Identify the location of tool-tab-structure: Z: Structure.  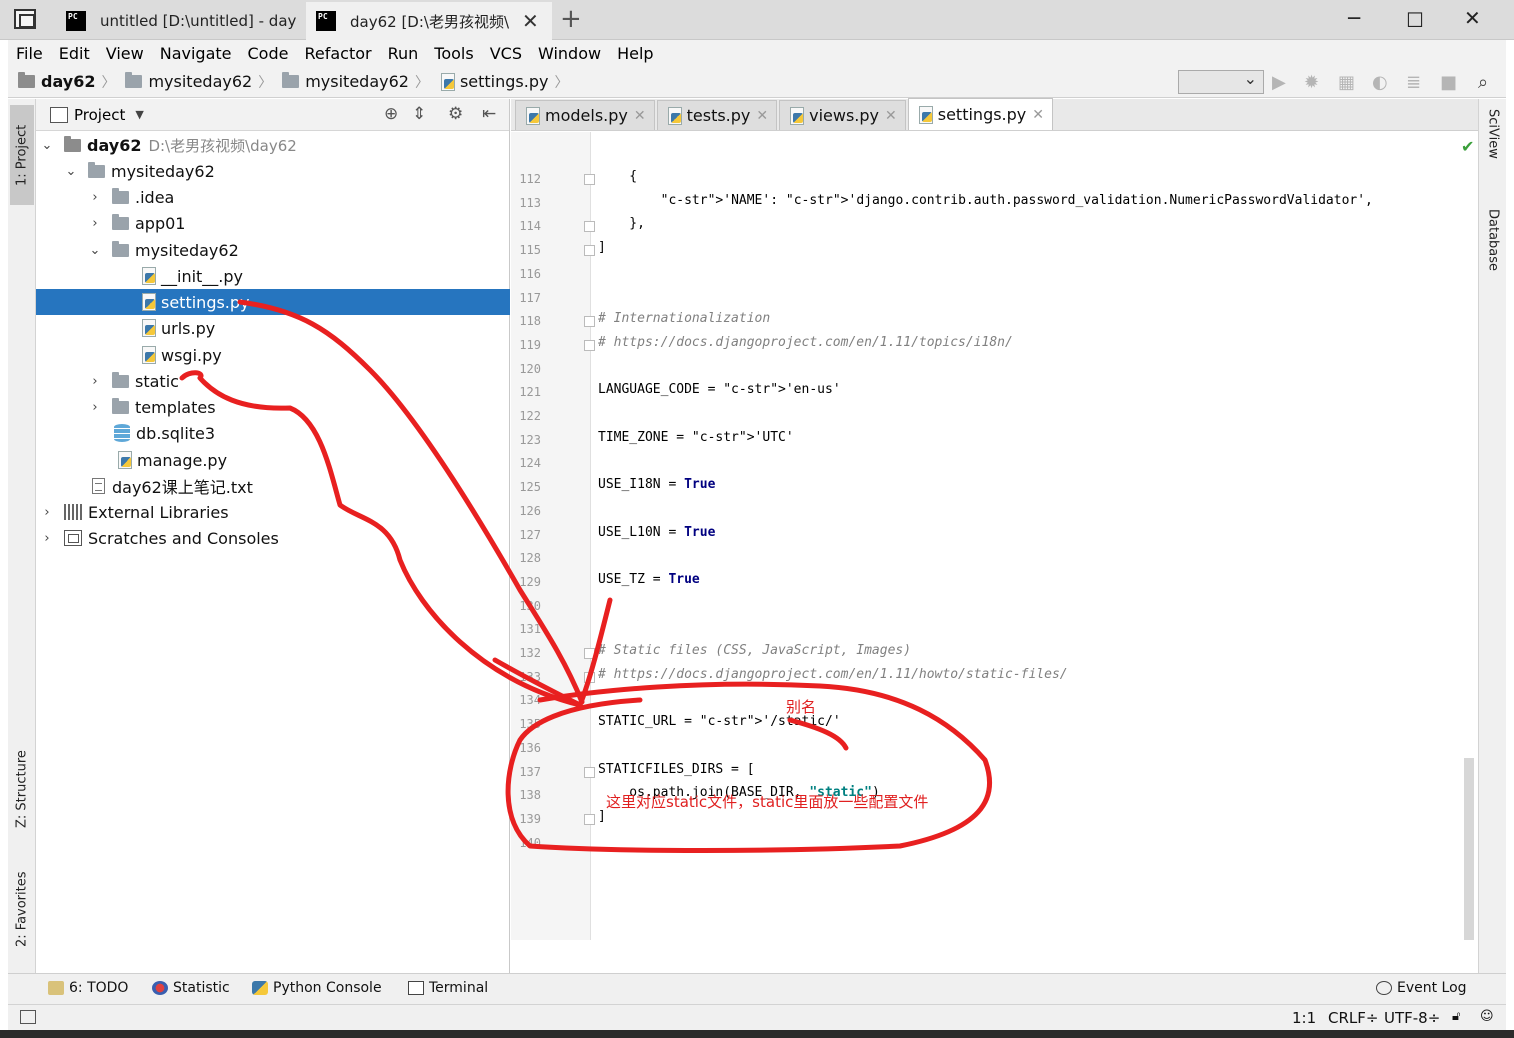
(22, 789).